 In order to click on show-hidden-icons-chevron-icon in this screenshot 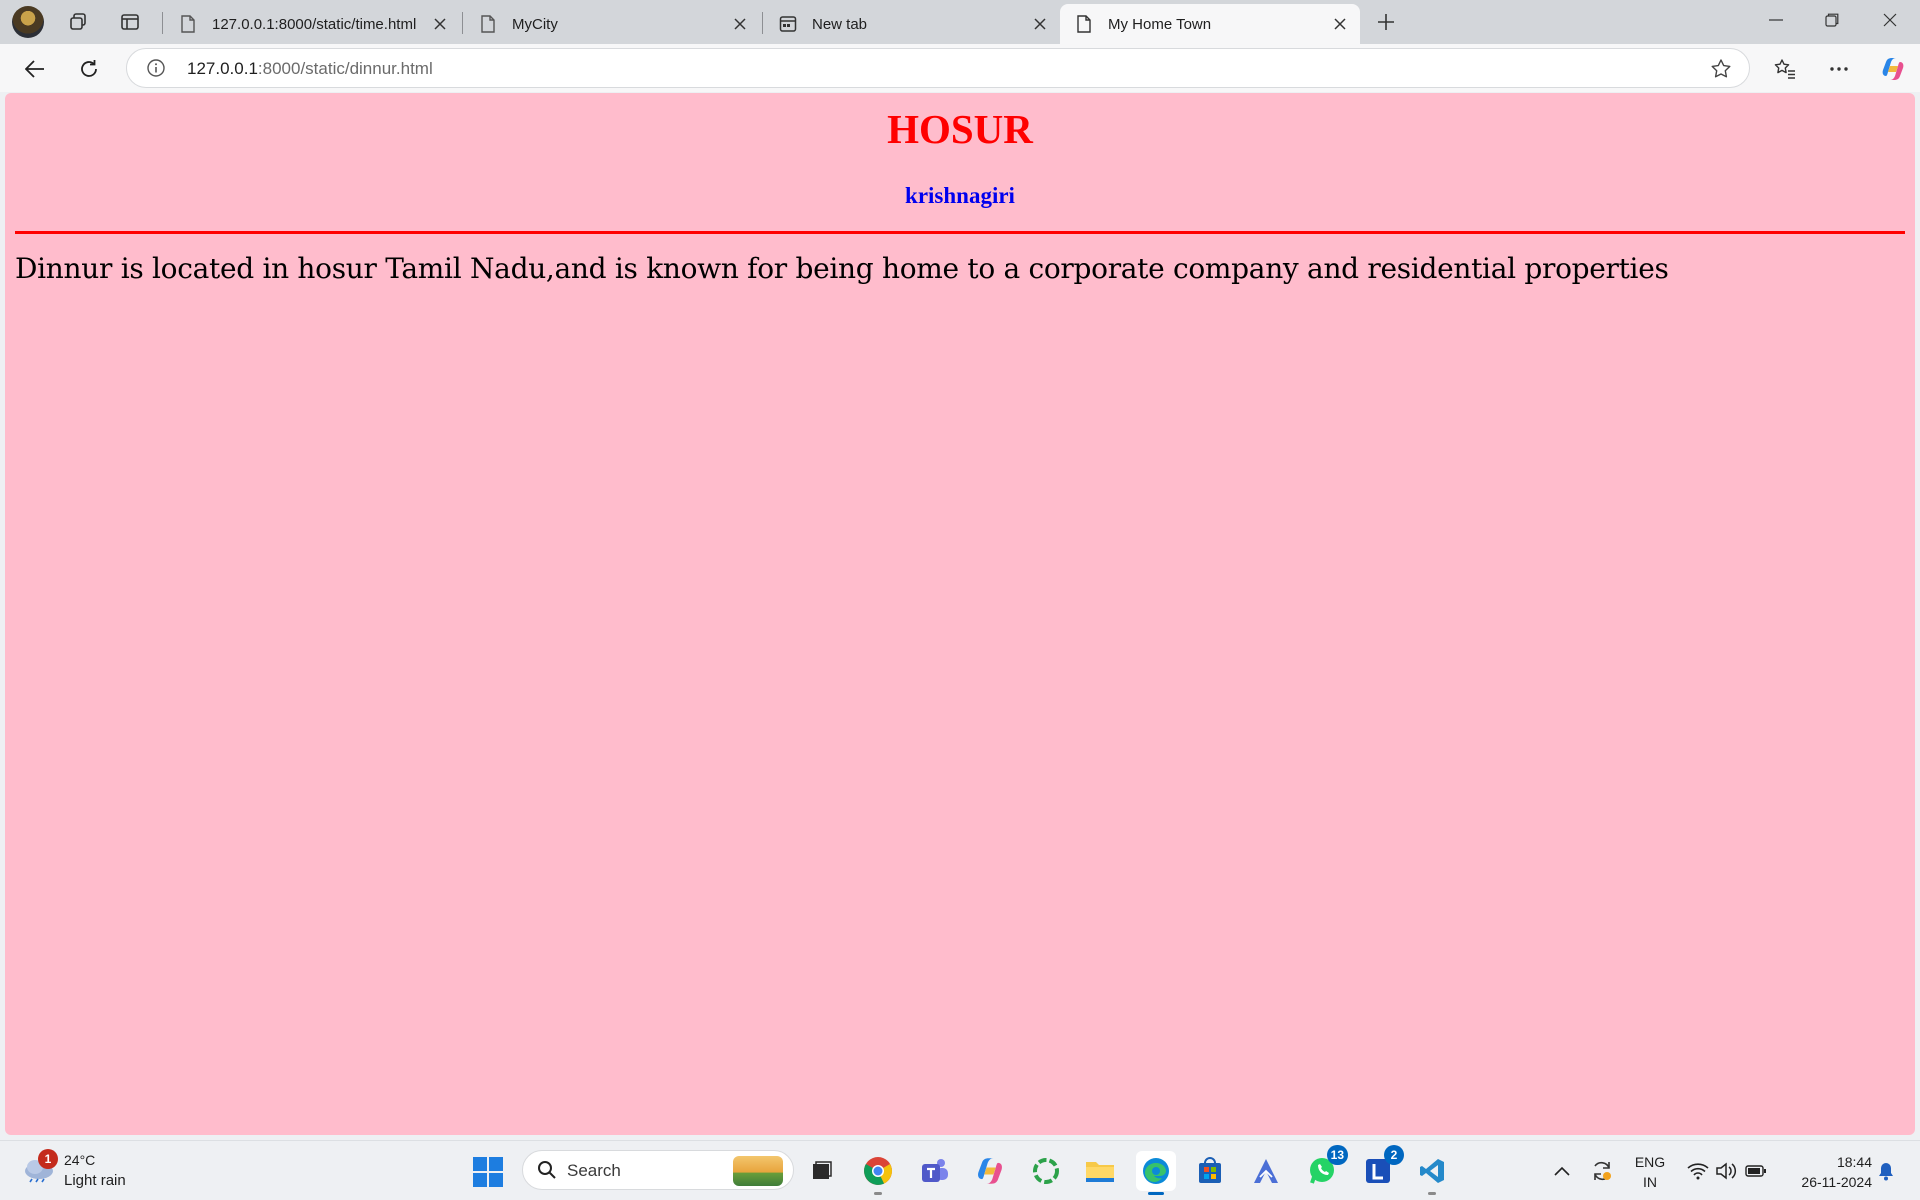, I will do `click(1562, 1171)`.